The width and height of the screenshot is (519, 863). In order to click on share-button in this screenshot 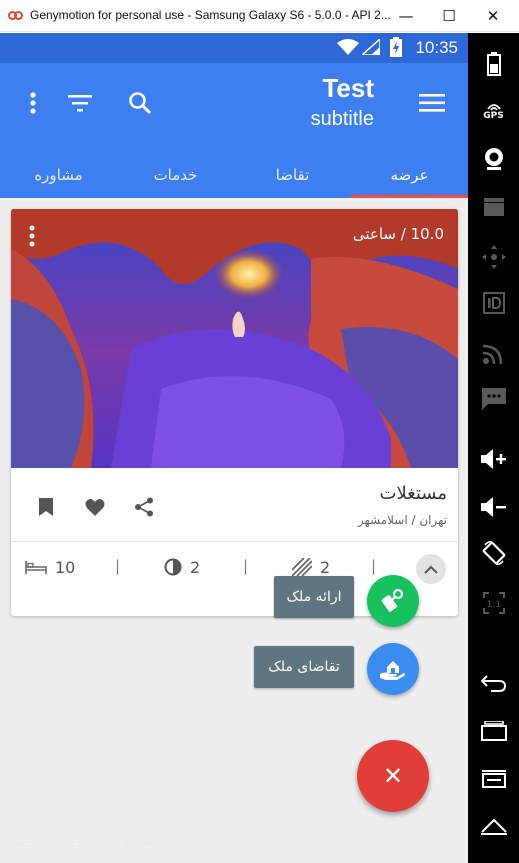, I will do `click(144, 507)`.